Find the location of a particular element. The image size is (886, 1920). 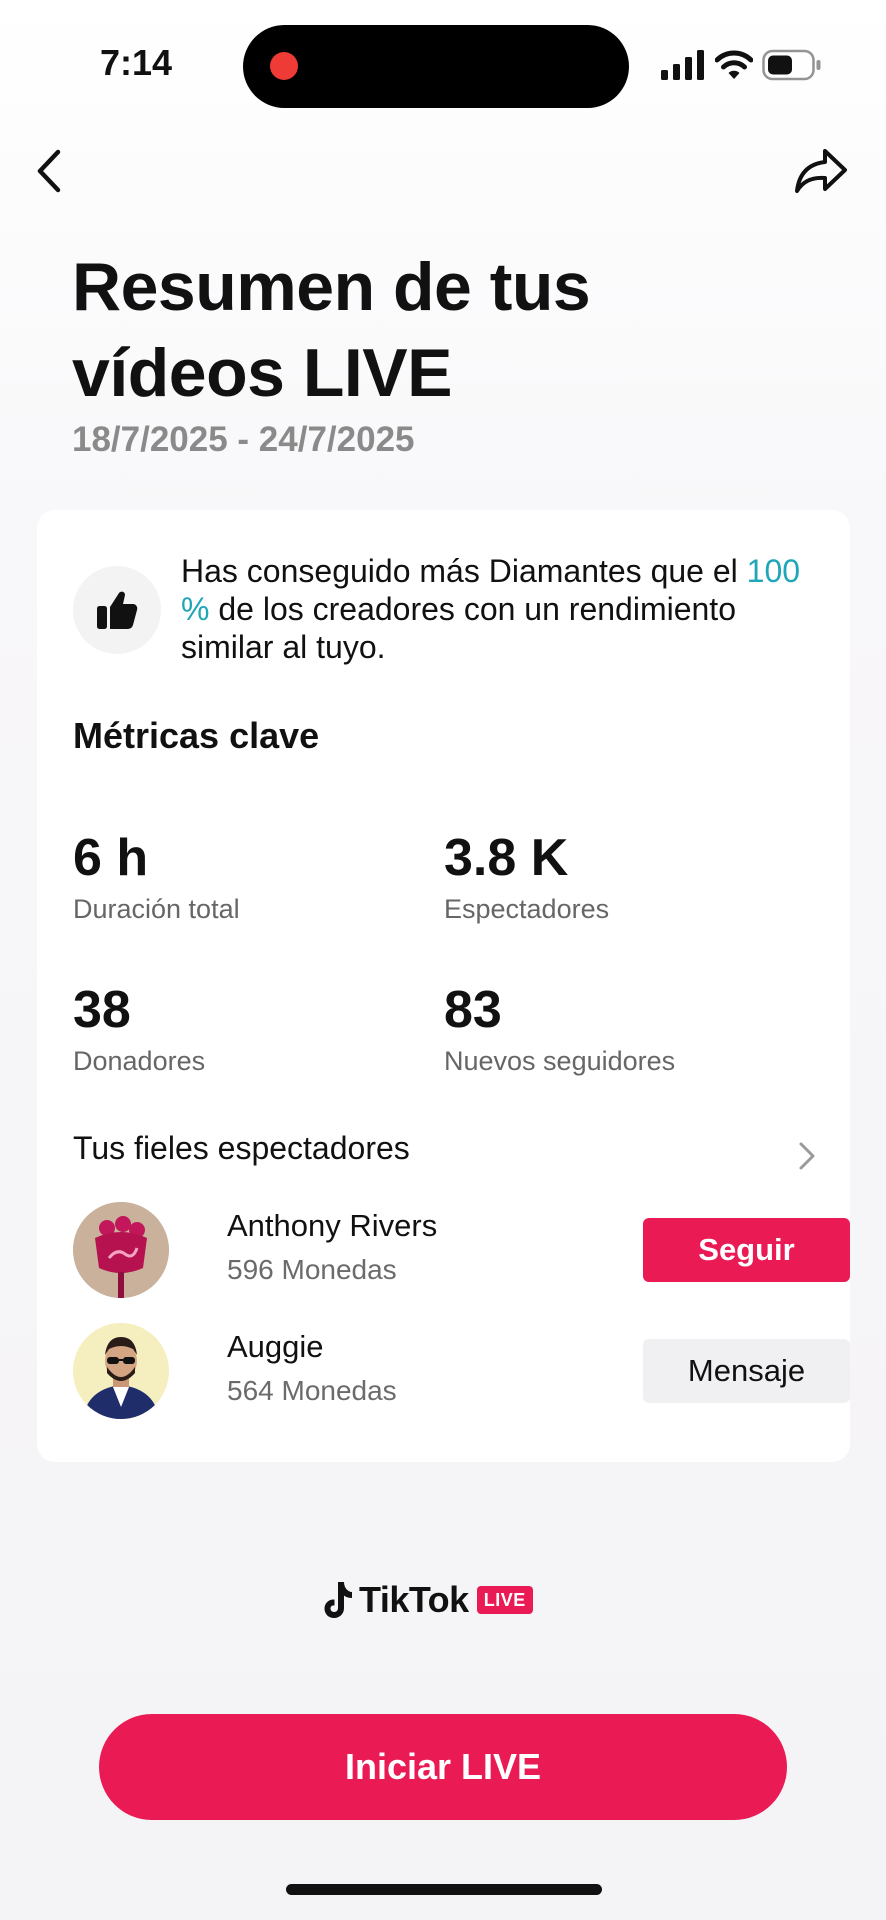

metric-viewers: 3.8 K Espectadores is located at coordinates (526, 876).